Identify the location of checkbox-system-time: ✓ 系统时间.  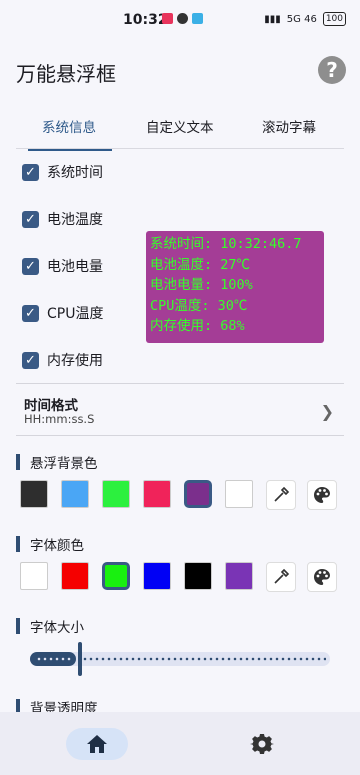
(62, 172).